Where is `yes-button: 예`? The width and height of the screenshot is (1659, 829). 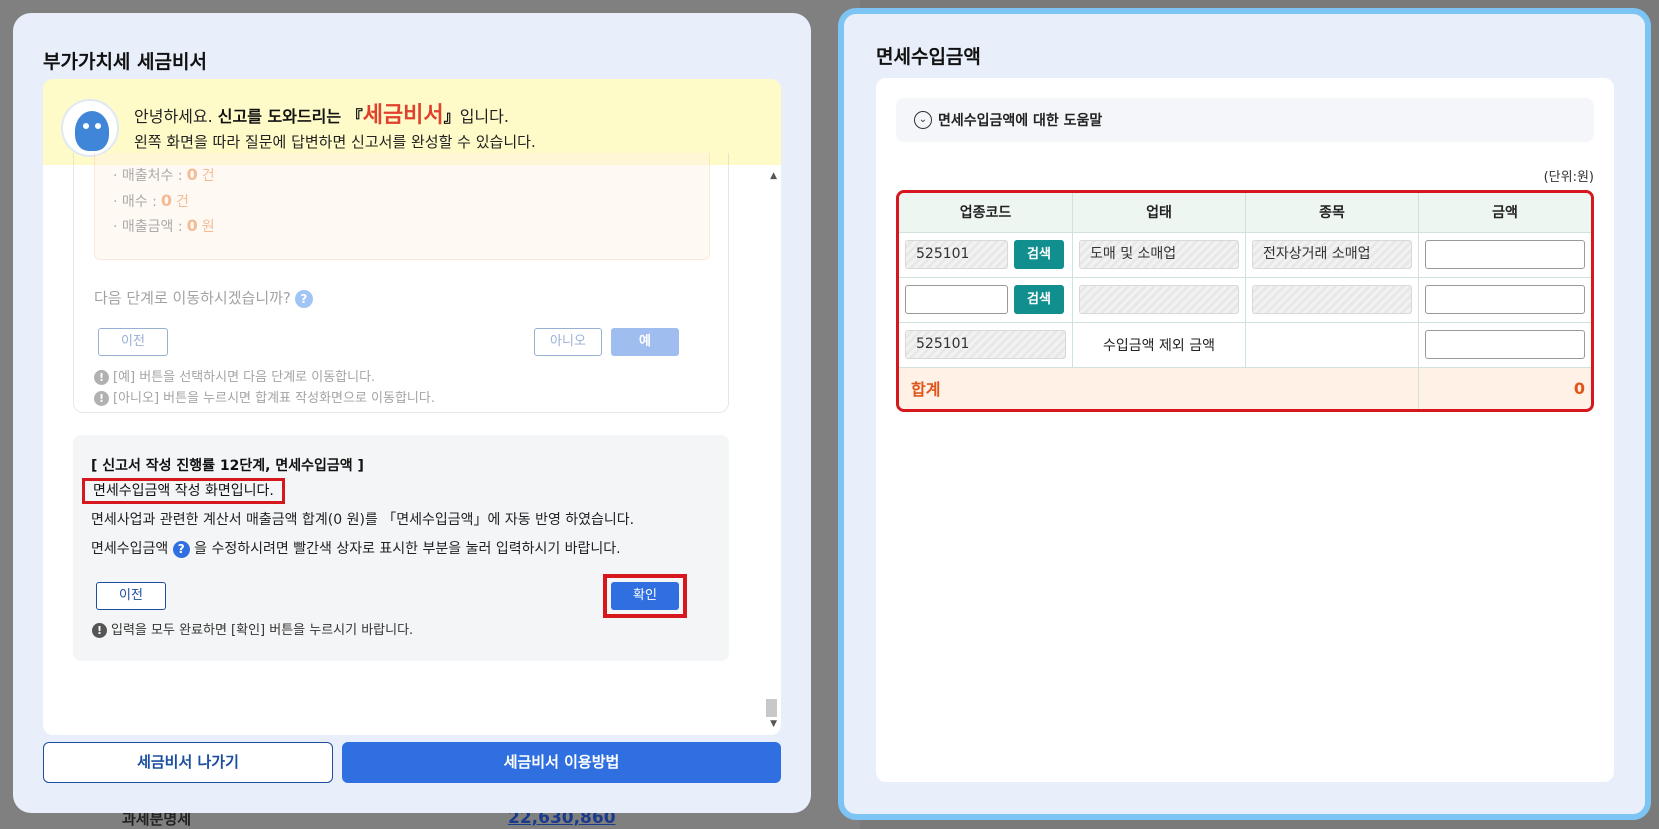 yes-button: 예 is located at coordinates (645, 342).